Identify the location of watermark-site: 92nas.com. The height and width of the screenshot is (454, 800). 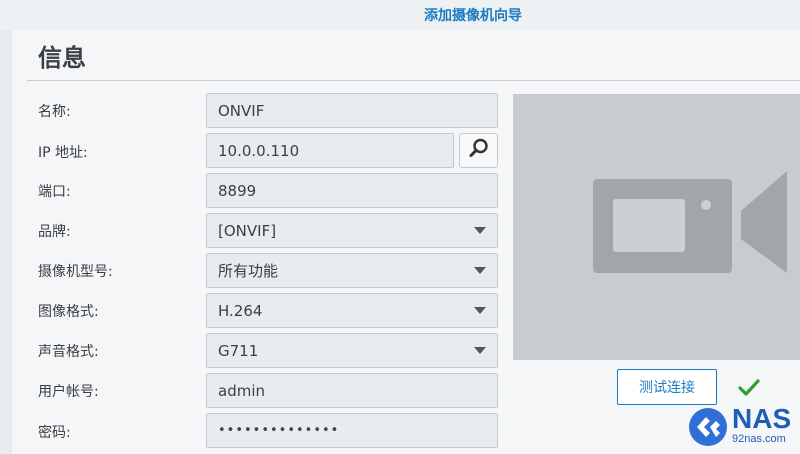
(759, 439).